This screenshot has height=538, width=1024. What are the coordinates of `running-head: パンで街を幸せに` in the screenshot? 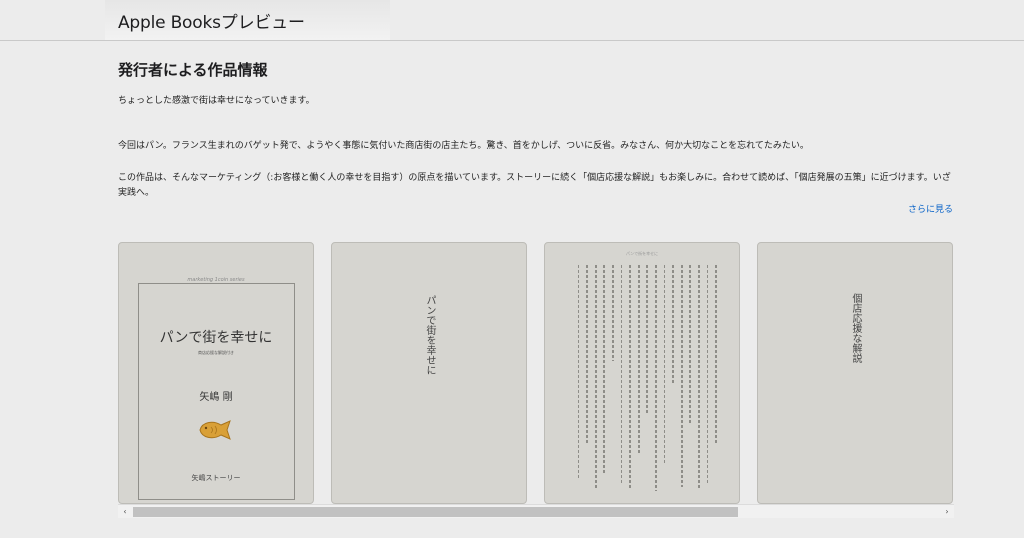 It's located at (642, 253).